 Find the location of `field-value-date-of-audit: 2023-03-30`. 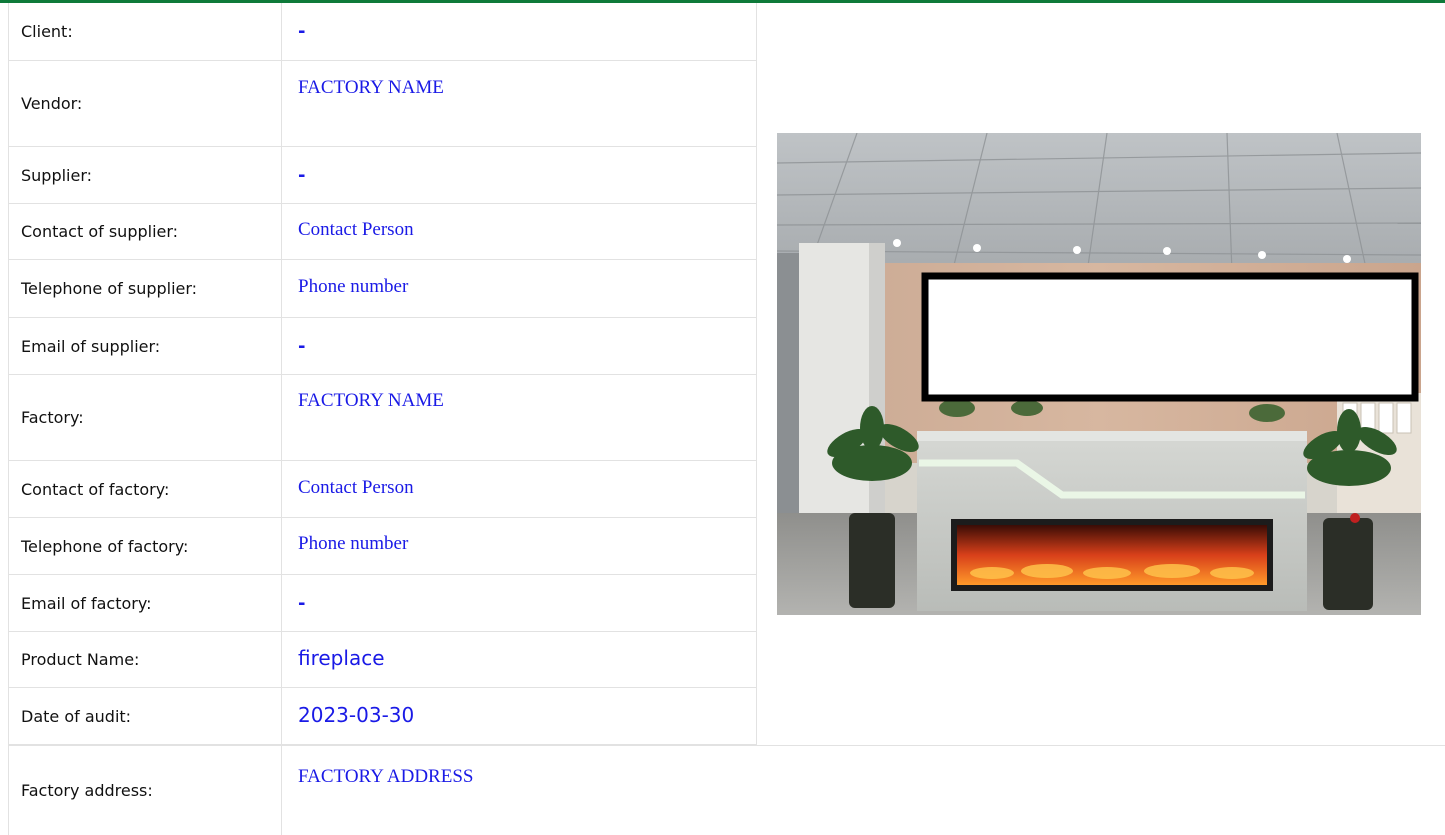

field-value-date-of-audit: 2023-03-30 is located at coordinates (356, 715).